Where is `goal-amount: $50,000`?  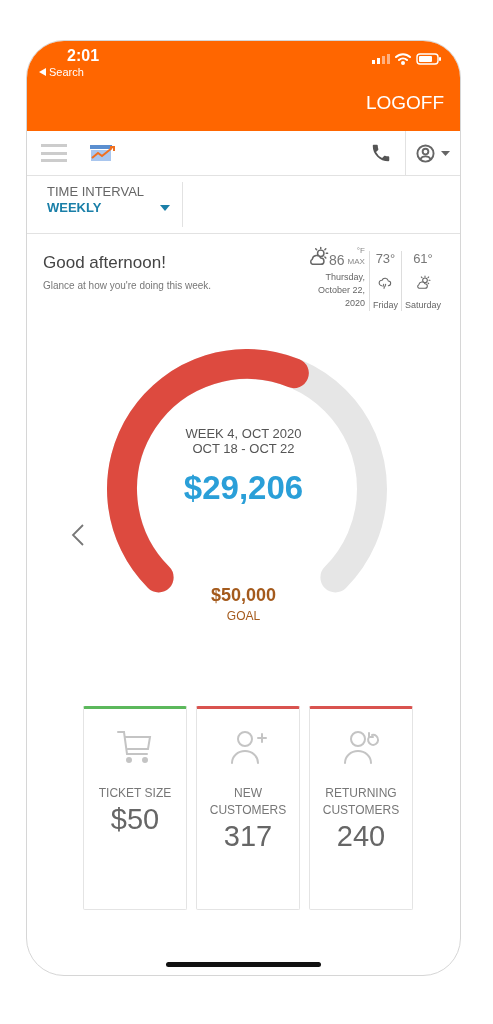
goal-amount: $50,000 is located at coordinates (243, 595).